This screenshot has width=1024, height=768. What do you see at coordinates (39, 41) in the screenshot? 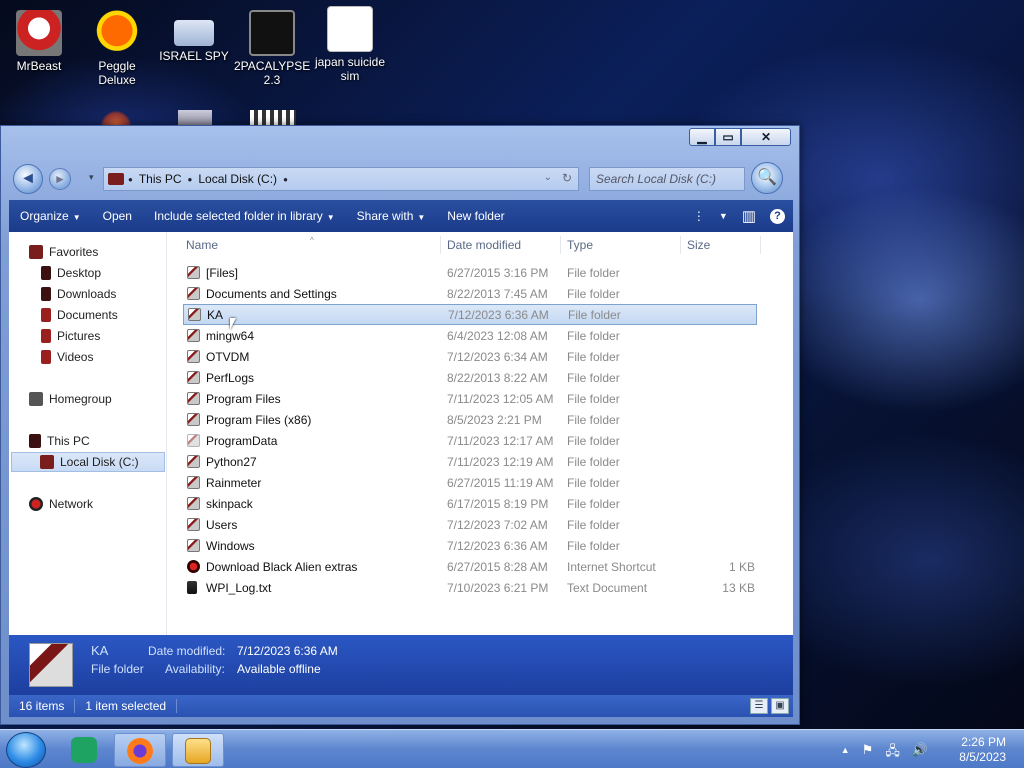
I see `desktop-icon-mrbeast: MrBeast` at bounding box center [39, 41].